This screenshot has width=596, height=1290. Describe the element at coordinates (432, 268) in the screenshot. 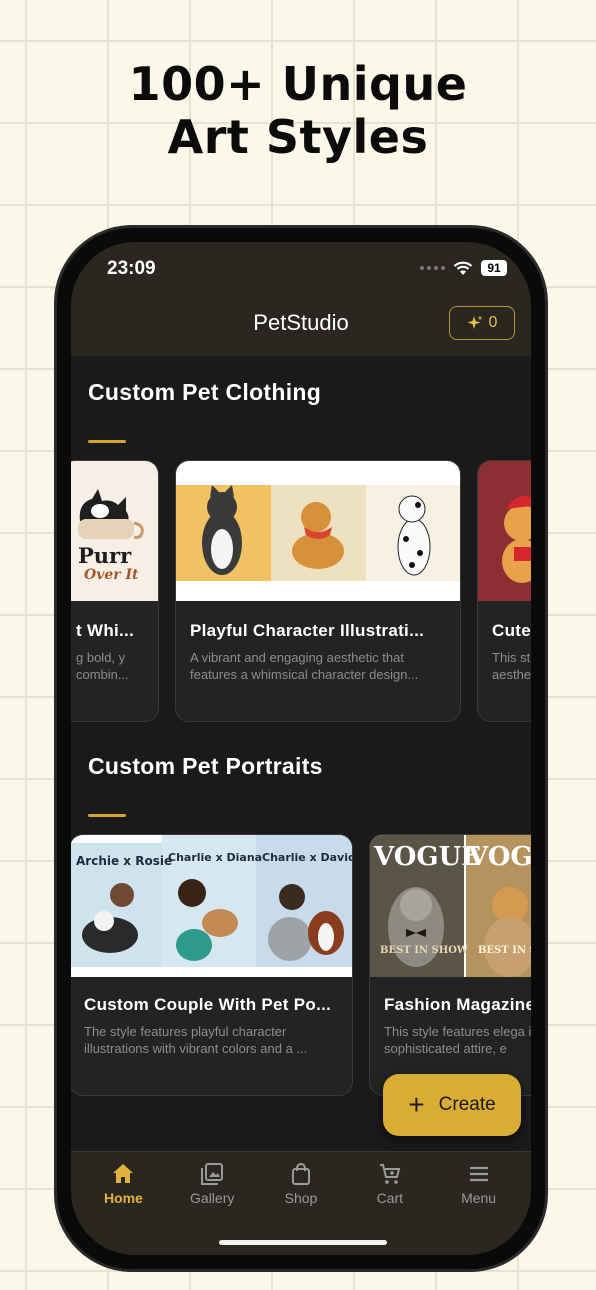

I see `signal-icon` at that location.